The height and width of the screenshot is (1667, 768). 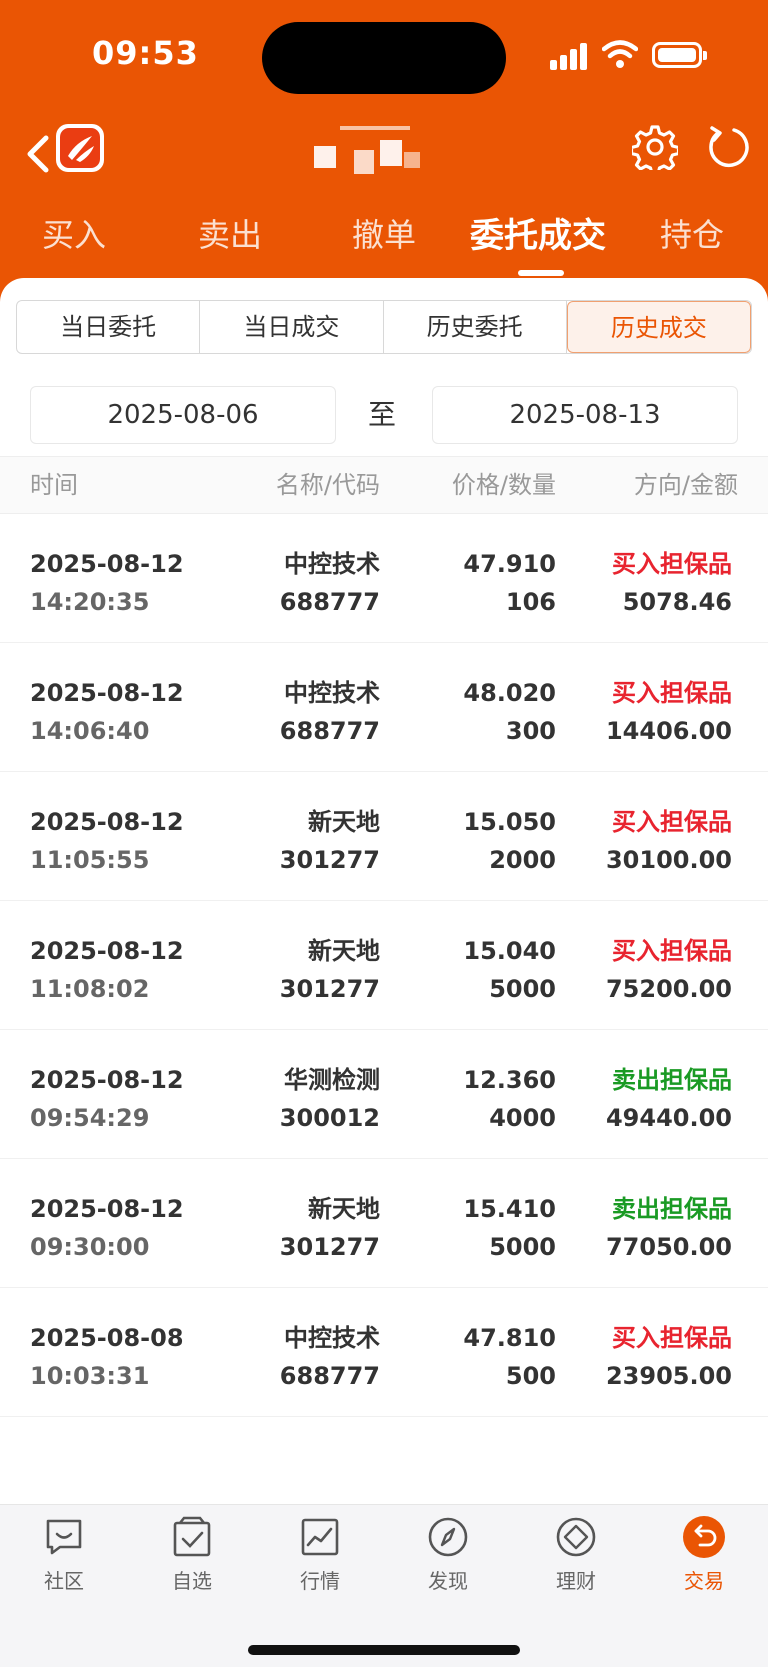 I want to click on table-header: 时间 名称/代码 价格/数量 方向/金额, so click(x=384, y=485).